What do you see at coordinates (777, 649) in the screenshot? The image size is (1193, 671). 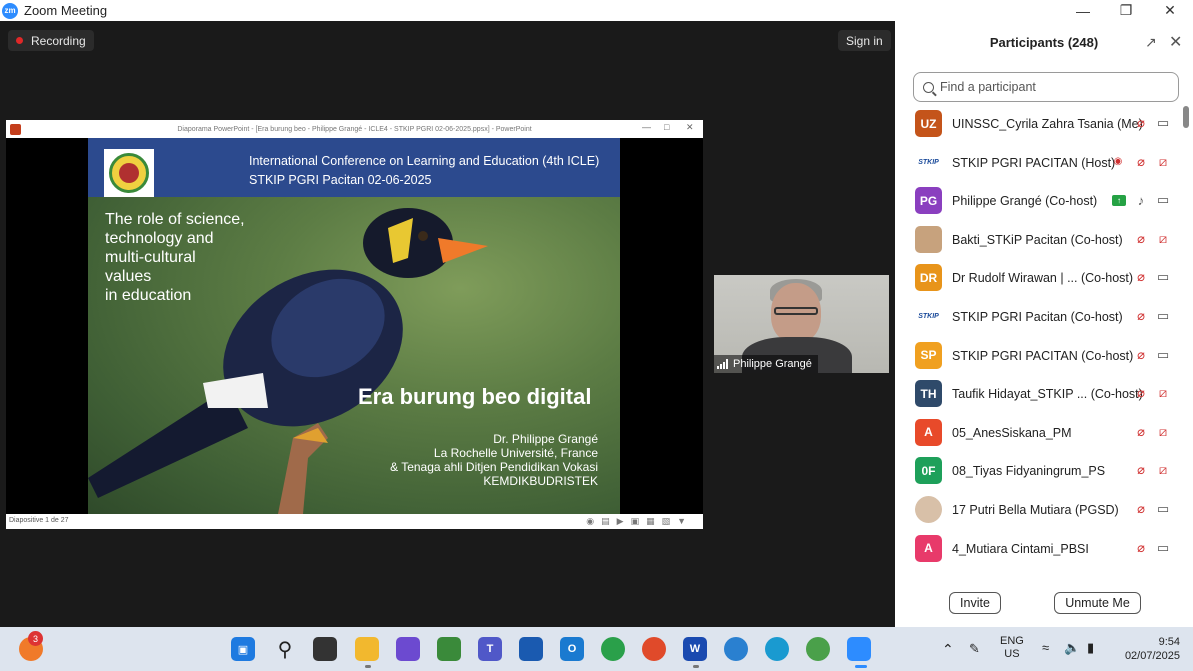 I see `edge-icon` at bounding box center [777, 649].